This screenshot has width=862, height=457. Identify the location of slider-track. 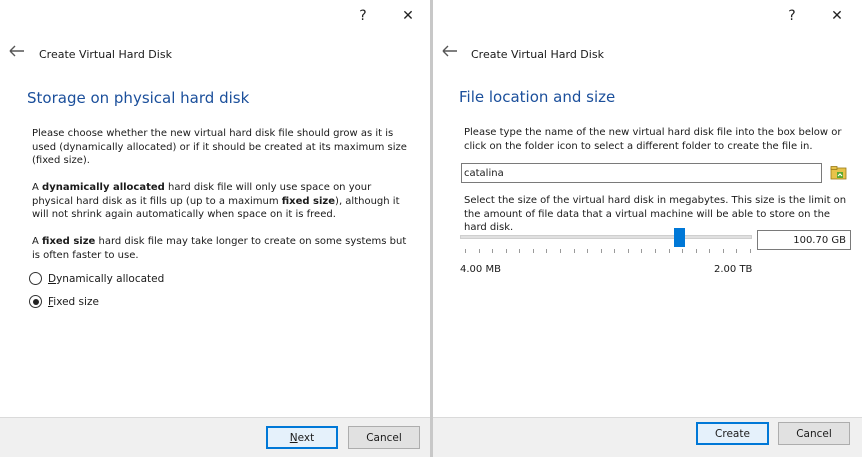
(606, 237).